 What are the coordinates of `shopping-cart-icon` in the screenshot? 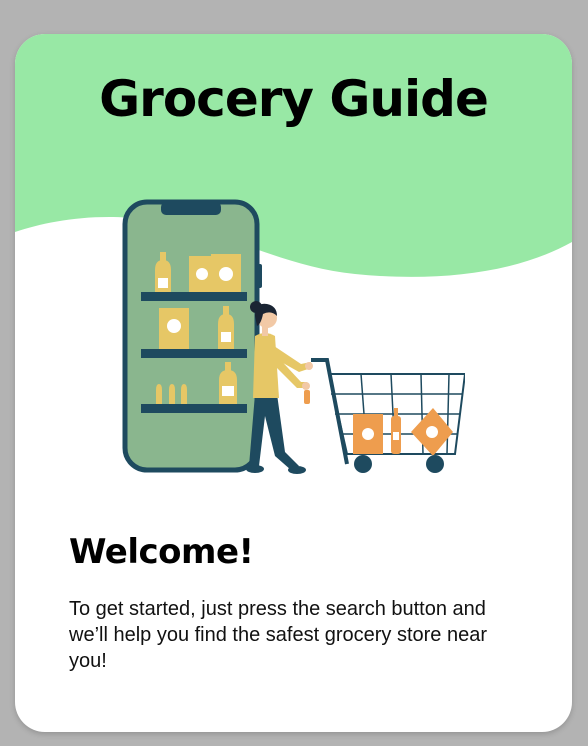 It's located at (388, 415).